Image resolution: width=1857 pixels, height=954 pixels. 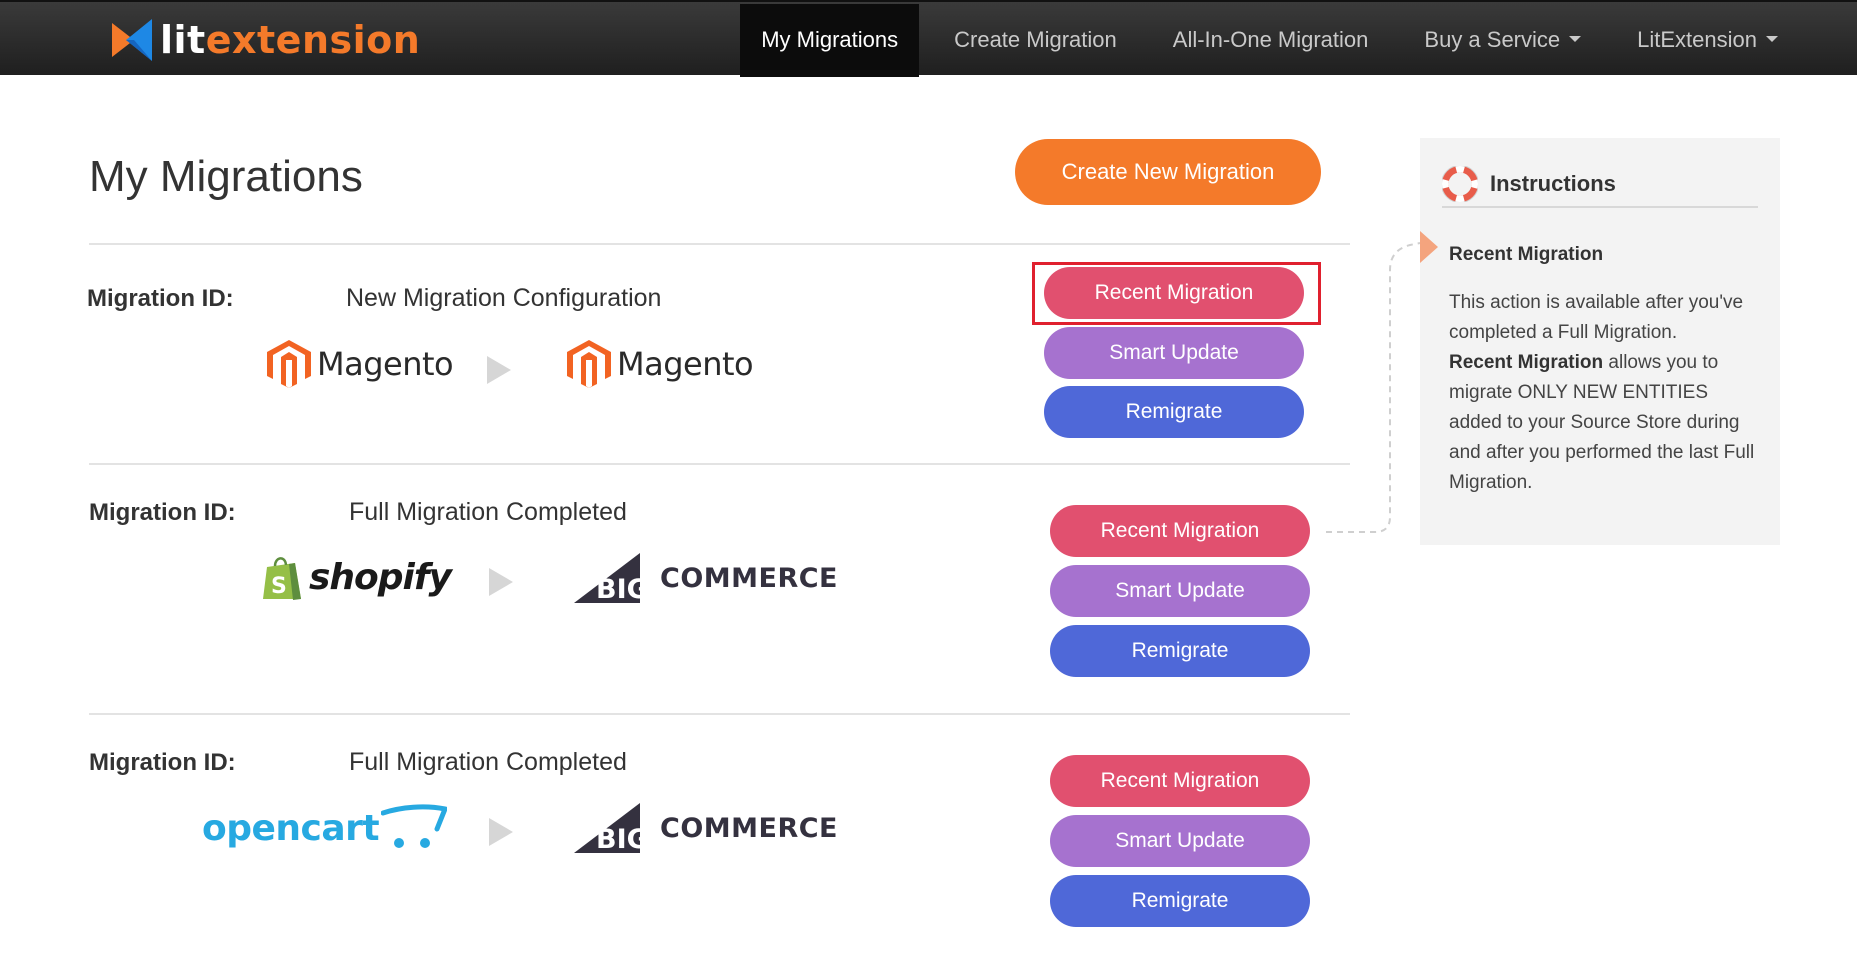 I want to click on instructions-title: Instructions, so click(x=1553, y=183).